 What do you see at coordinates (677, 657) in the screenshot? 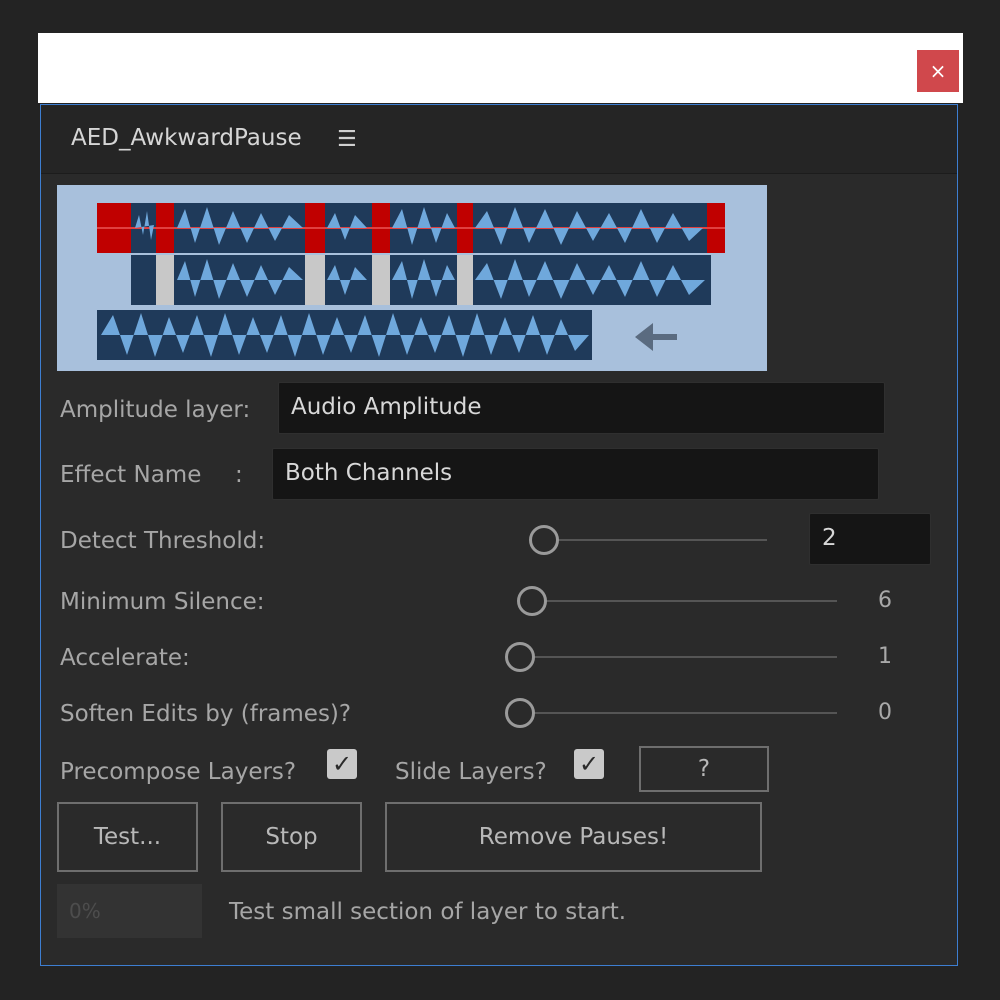
I see `accelerate-track` at bounding box center [677, 657].